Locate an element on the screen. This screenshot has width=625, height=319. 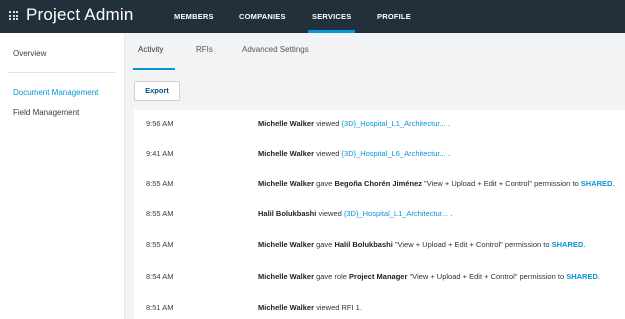
sidebar-divider is located at coordinates (62, 72).